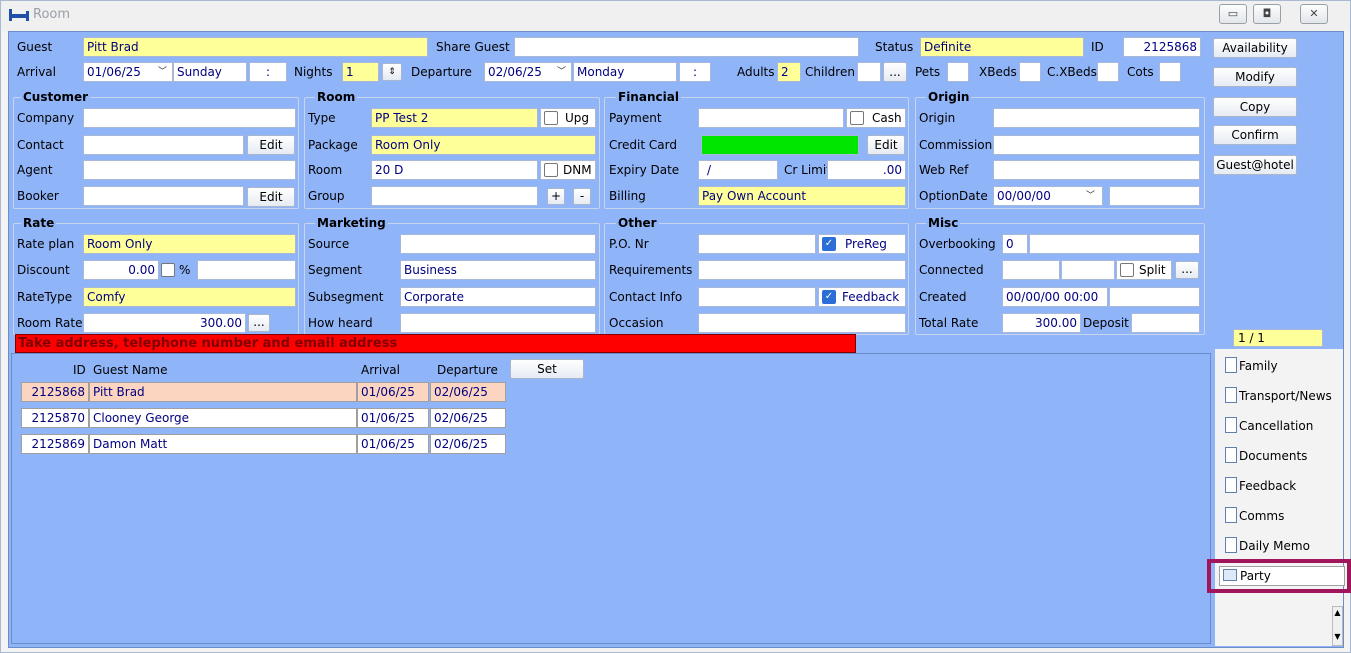 The height and width of the screenshot is (653, 1351). What do you see at coordinates (223, 392) in the screenshot?
I see `table-row-name: Pitt Brad` at bounding box center [223, 392].